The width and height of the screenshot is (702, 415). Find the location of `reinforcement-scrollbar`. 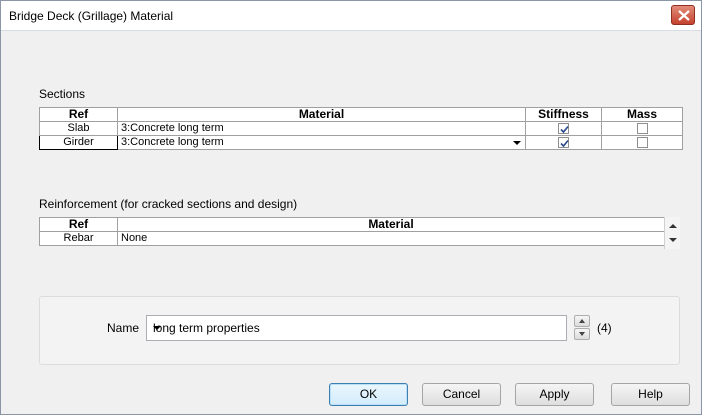

reinforcement-scrollbar is located at coordinates (672, 233).